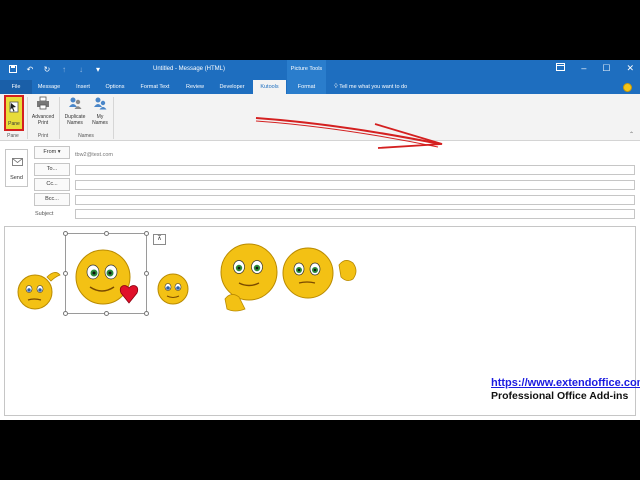 The image size is (640, 480). Describe the element at coordinates (30, 69) in the screenshot. I see `undo-icon: ↶` at that location.